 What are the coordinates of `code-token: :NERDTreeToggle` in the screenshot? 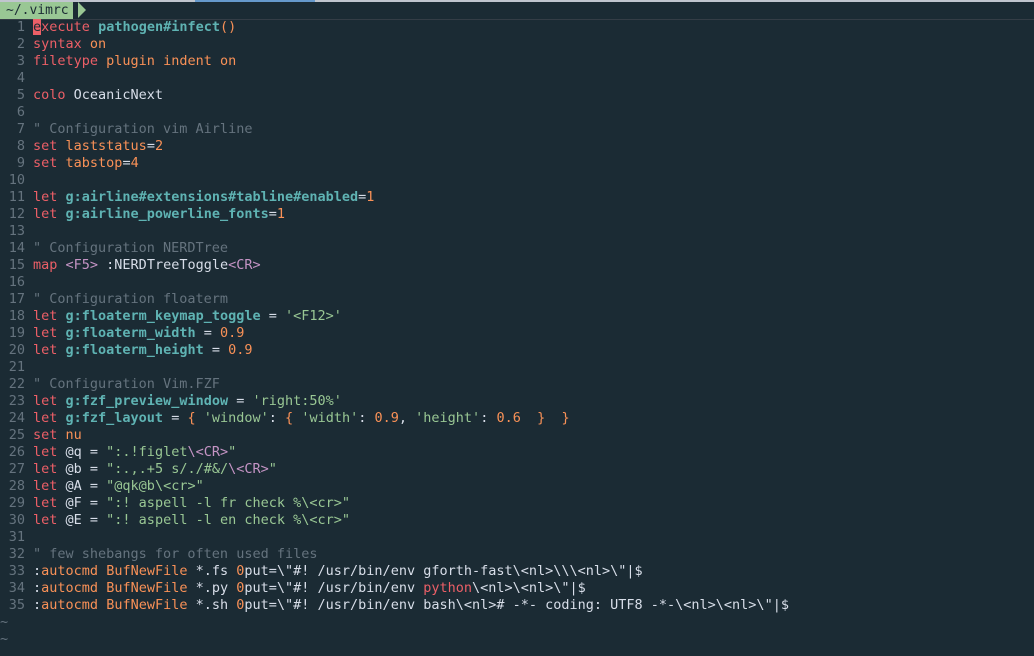 It's located at (163, 265).